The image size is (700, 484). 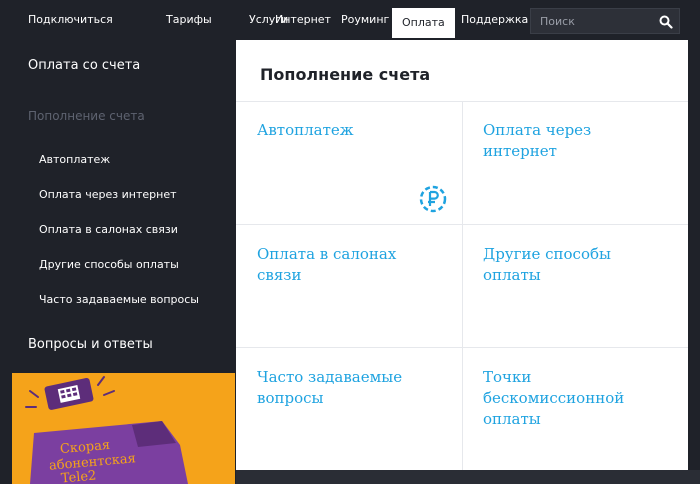 What do you see at coordinates (494, 20) in the screenshot?
I see `nav-support: Поддержка` at bounding box center [494, 20].